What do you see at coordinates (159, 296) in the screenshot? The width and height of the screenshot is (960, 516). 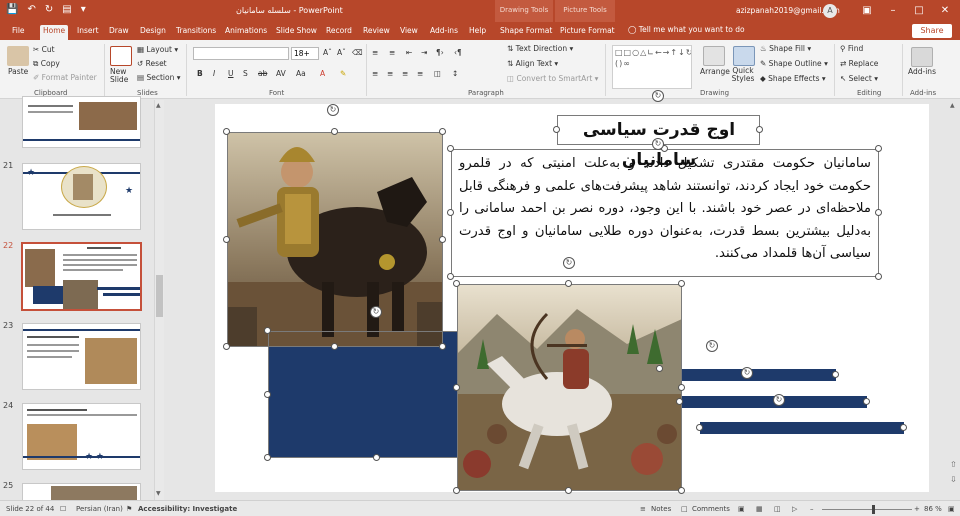 I see `scroll-thumb` at bounding box center [159, 296].